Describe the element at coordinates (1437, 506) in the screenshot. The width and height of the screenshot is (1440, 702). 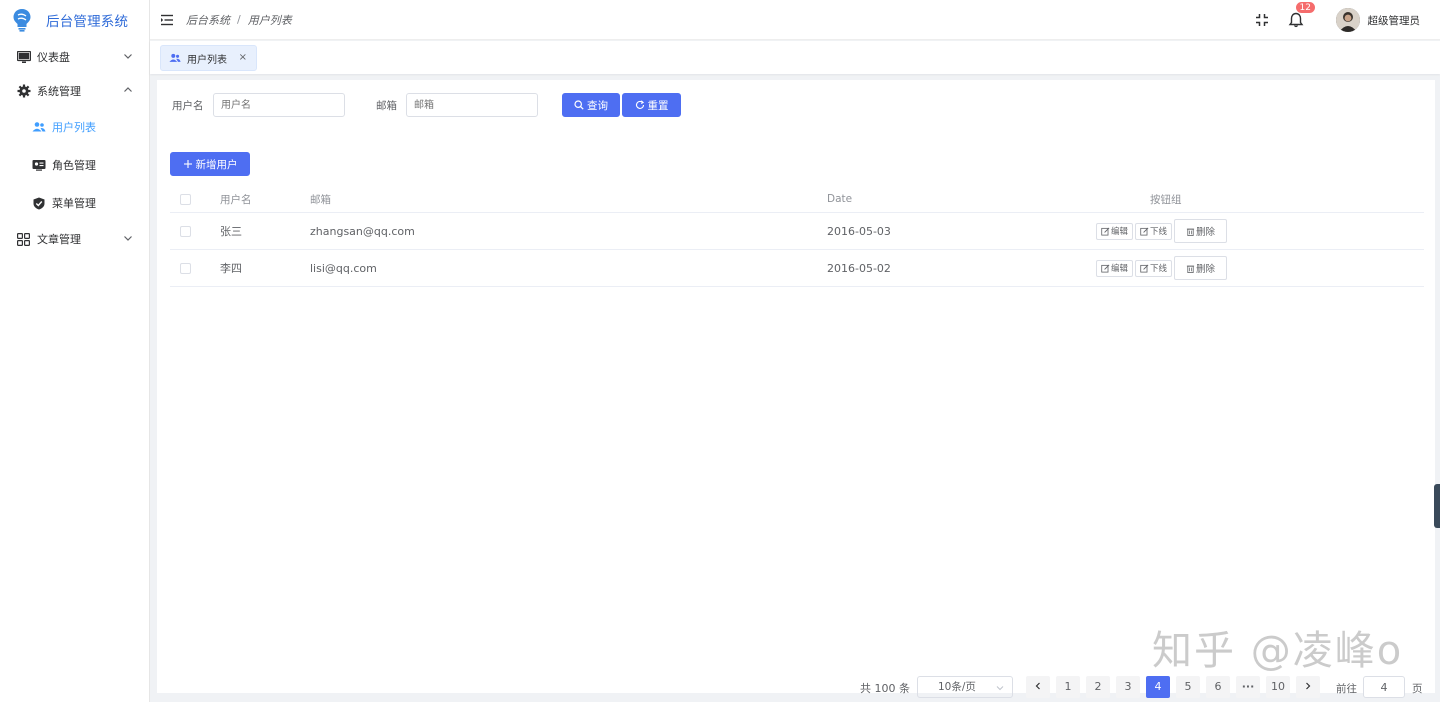
I see `side-drawer-handle` at that location.